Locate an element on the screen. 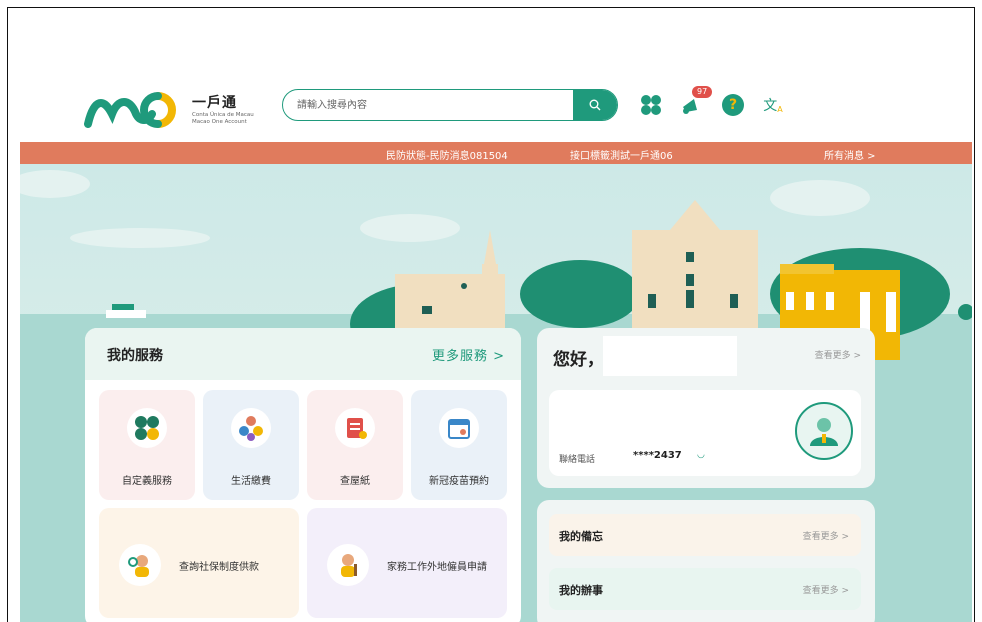 The height and width of the screenshot is (622, 982). service-tile-label: 家務工作外地僱員申請 is located at coordinates (437, 567).